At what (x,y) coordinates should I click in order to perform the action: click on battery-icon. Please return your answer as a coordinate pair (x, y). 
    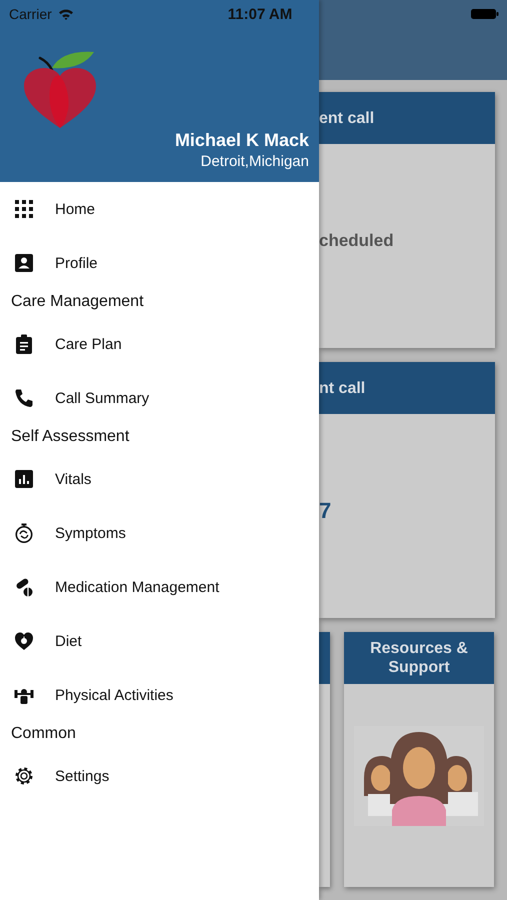
    Looking at the image, I should click on (484, 14).